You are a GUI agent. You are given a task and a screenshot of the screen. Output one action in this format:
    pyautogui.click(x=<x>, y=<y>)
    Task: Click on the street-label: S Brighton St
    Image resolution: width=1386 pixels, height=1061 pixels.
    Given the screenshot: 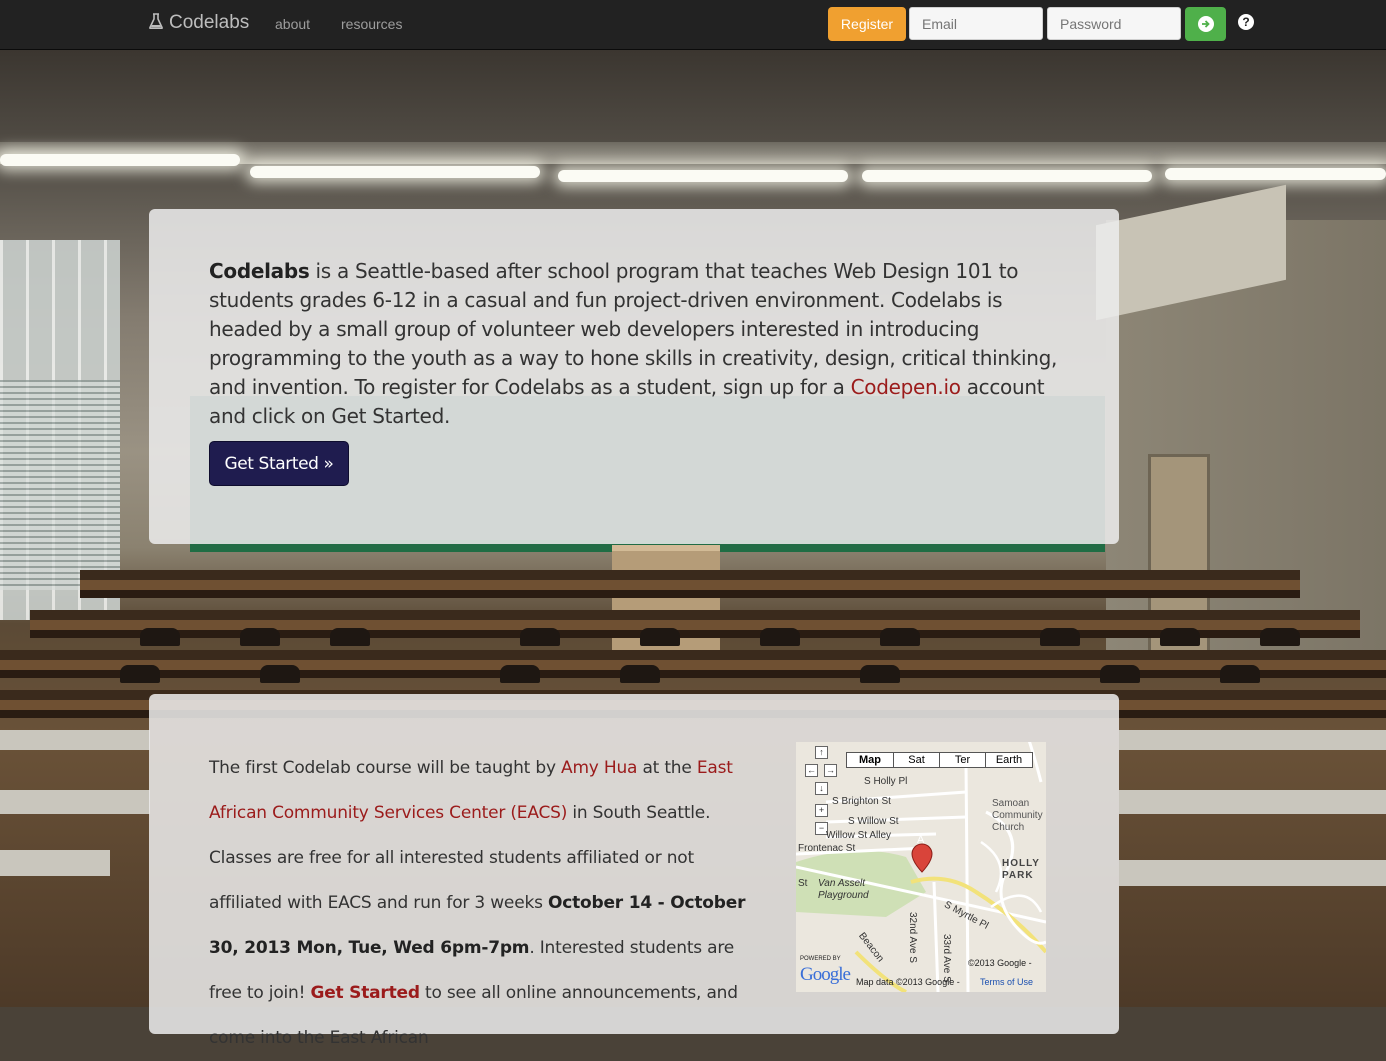 What is the action you would take?
    pyautogui.click(x=861, y=801)
    